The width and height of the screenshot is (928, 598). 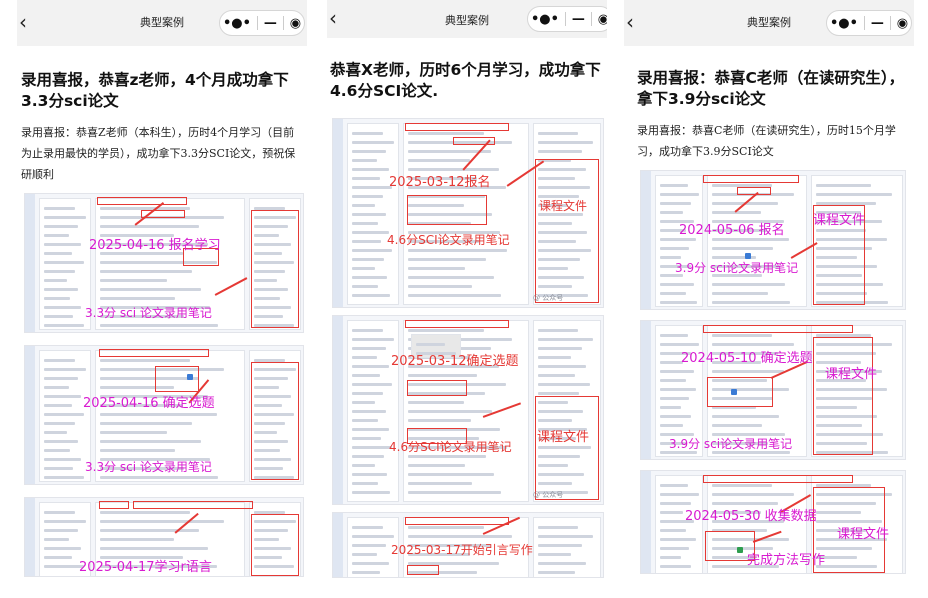 What do you see at coordinates (149, 403) in the screenshot?
I see `annotation-label: 2025-04-16 确定选题` at bounding box center [149, 403].